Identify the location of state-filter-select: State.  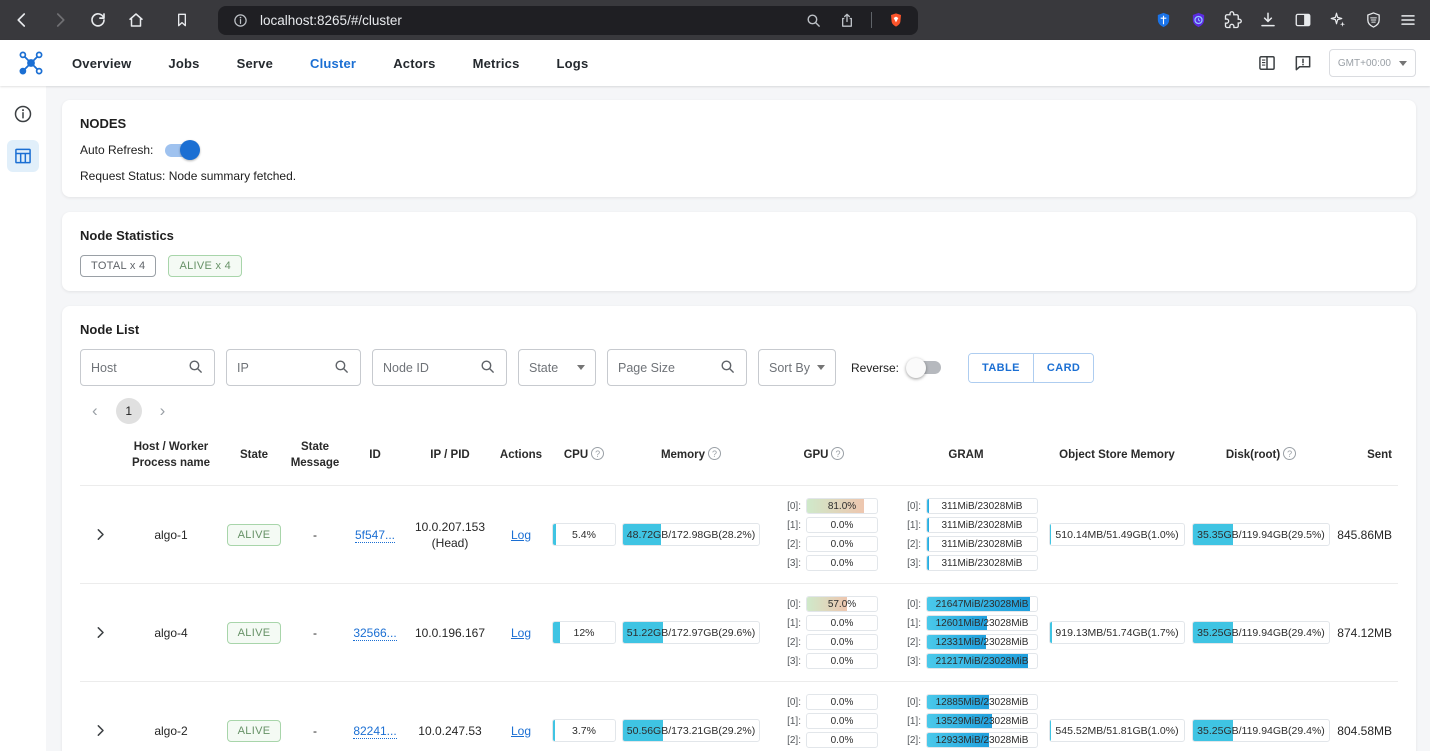
(557, 367).